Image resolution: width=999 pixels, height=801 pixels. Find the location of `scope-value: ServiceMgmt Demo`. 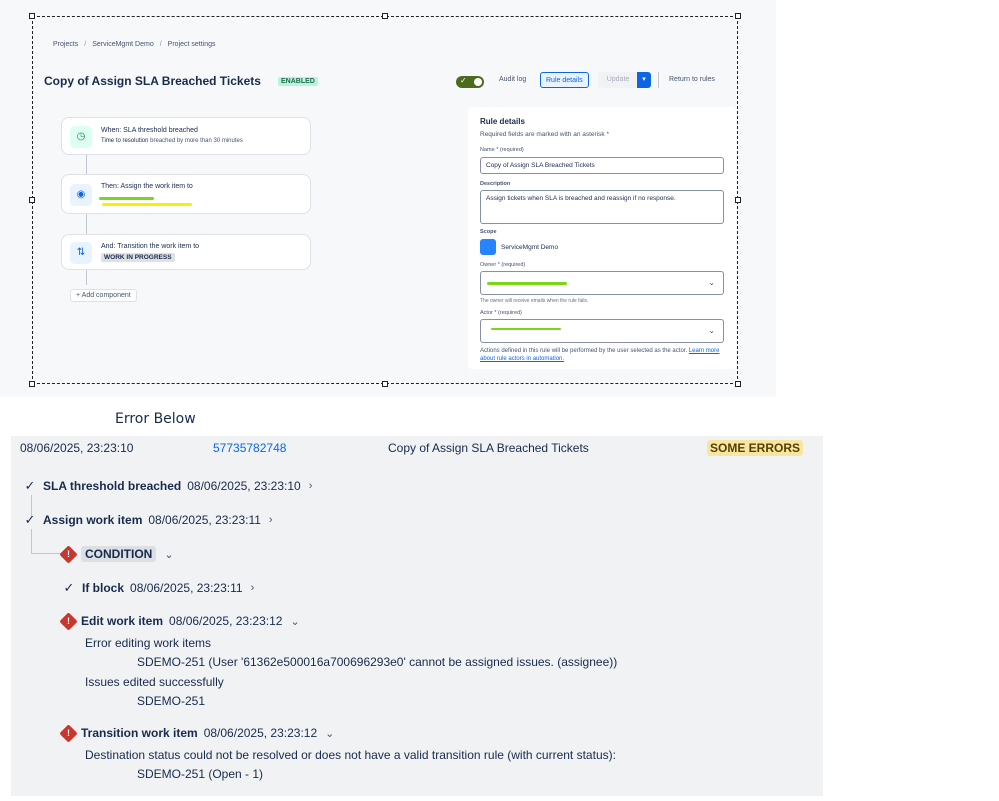

scope-value: ServiceMgmt Demo is located at coordinates (519, 247).